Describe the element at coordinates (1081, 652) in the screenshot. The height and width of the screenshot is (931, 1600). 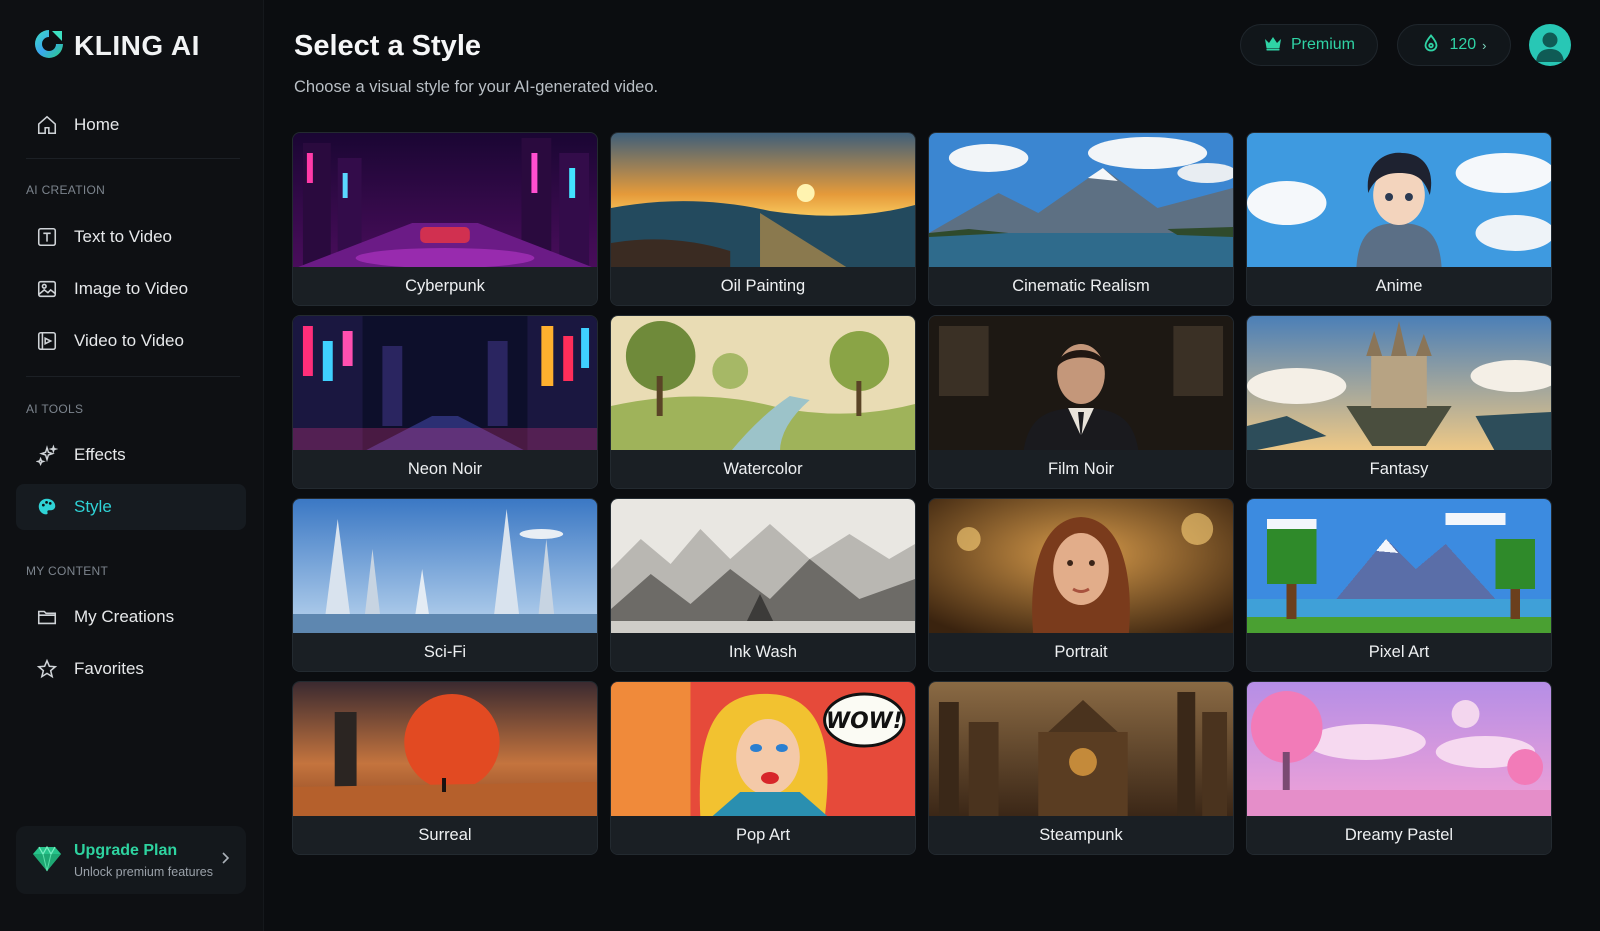
I see `style-card-label: Portrait` at that location.